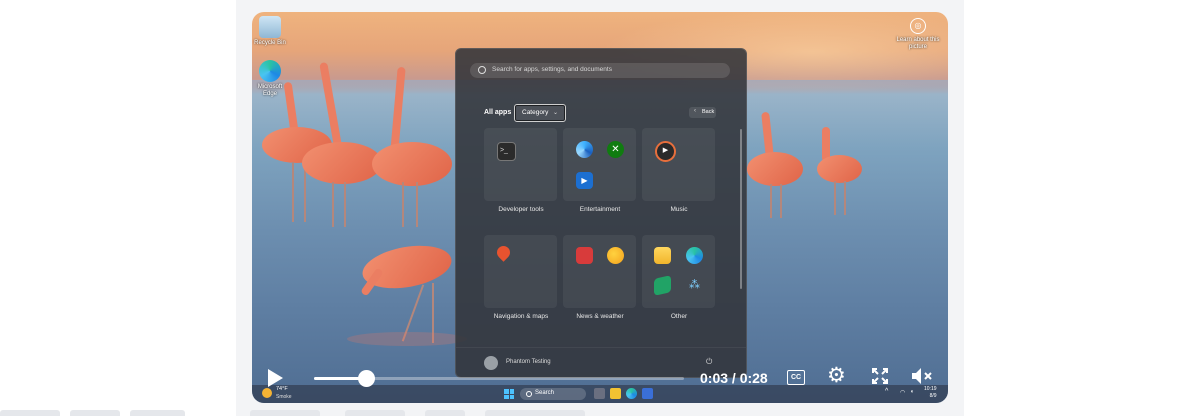  I want to click on start-menu-scrollbar, so click(741, 209).